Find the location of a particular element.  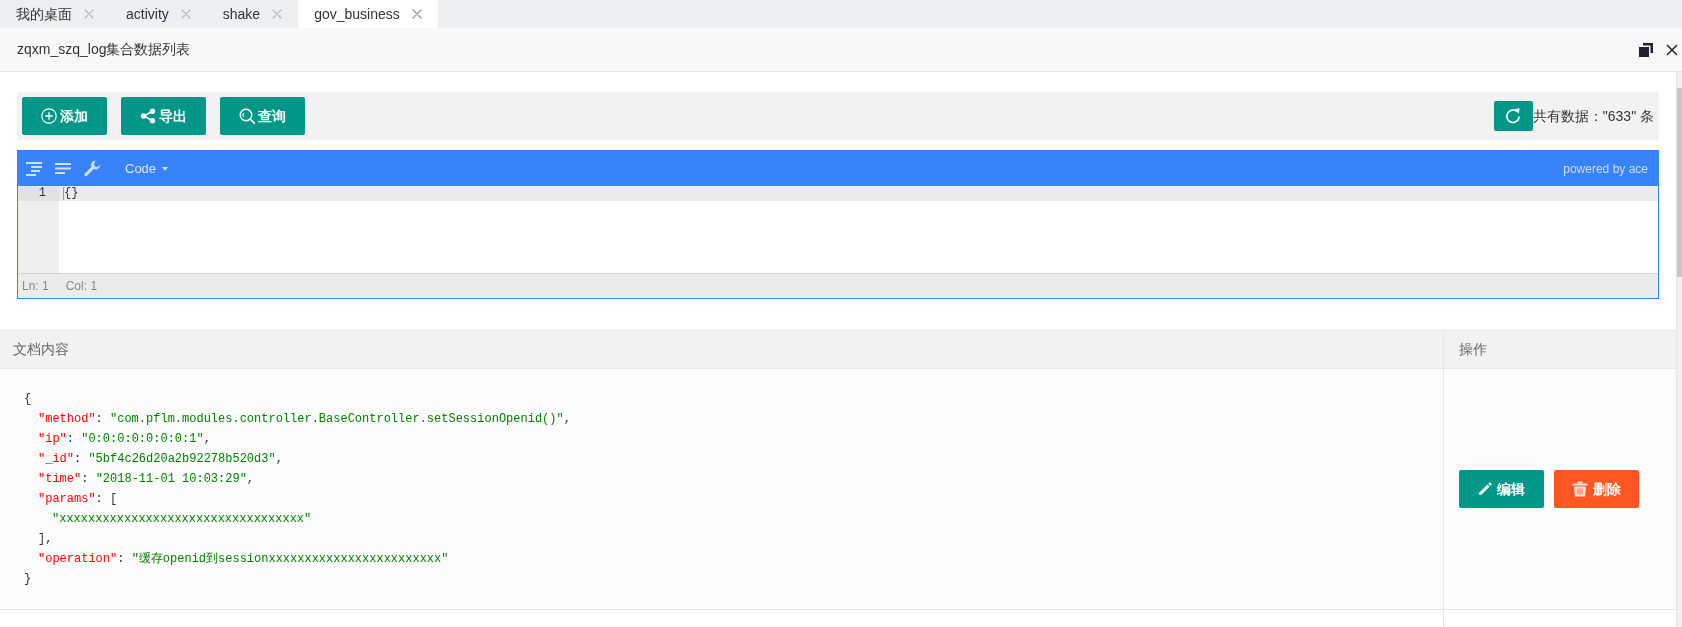

status-text: Col: 1 is located at coordinates (81, 286).